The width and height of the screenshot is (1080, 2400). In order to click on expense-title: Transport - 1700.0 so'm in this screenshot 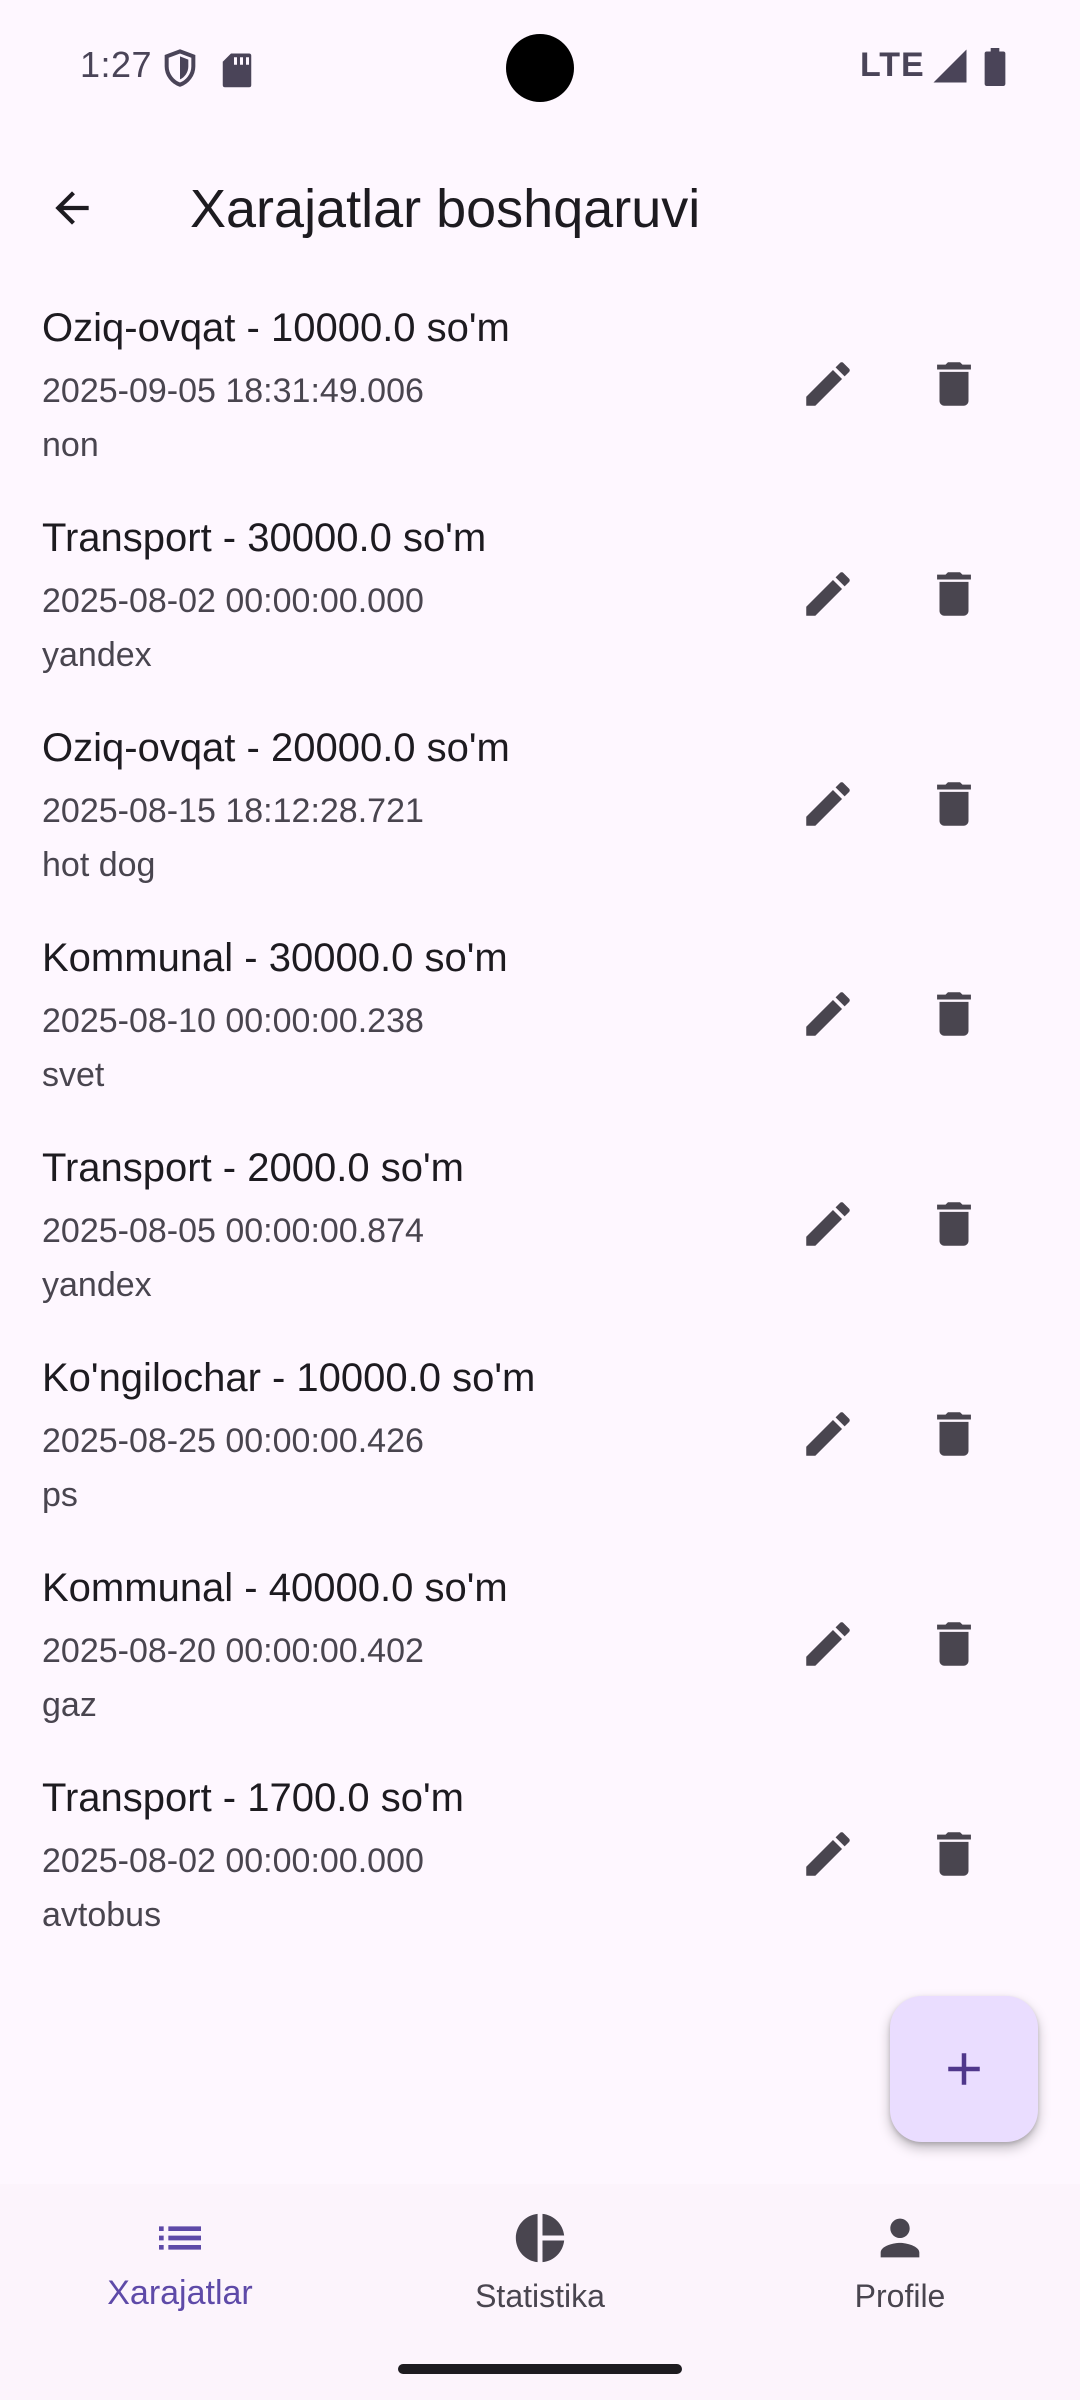, I will do `click(253, 1798)`.